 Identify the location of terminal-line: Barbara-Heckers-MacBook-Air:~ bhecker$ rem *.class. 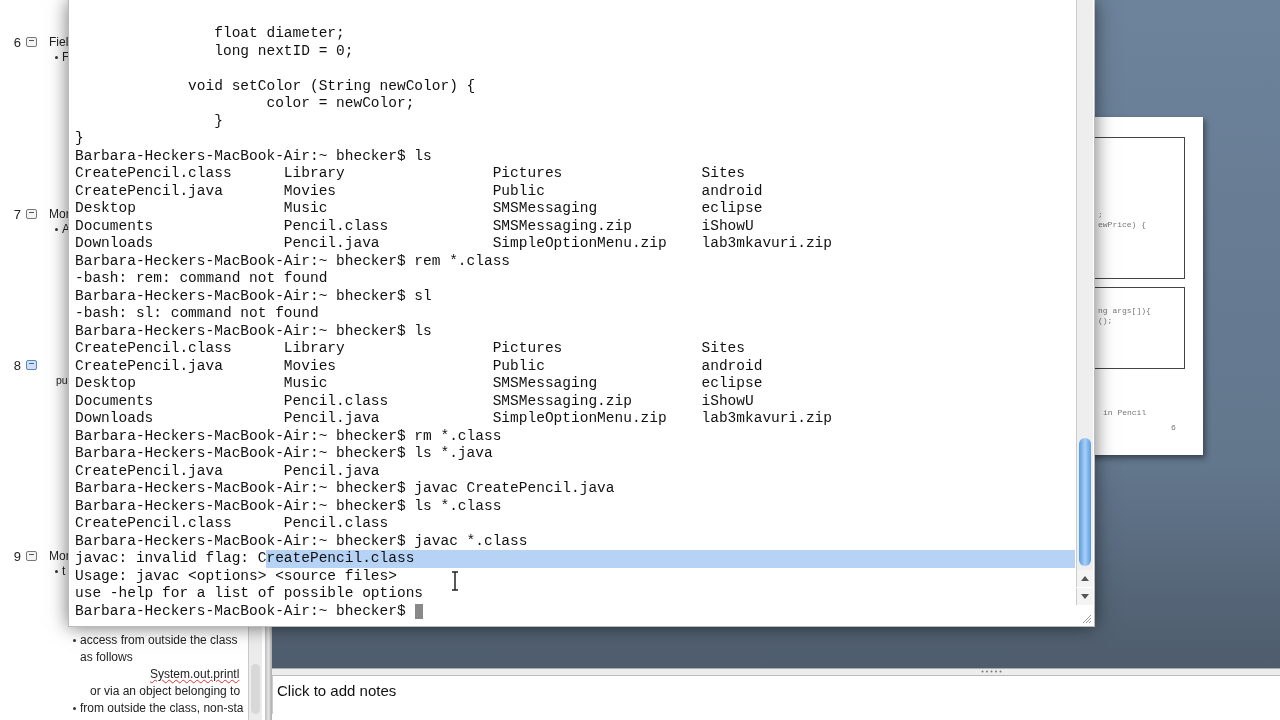
(293, 261).